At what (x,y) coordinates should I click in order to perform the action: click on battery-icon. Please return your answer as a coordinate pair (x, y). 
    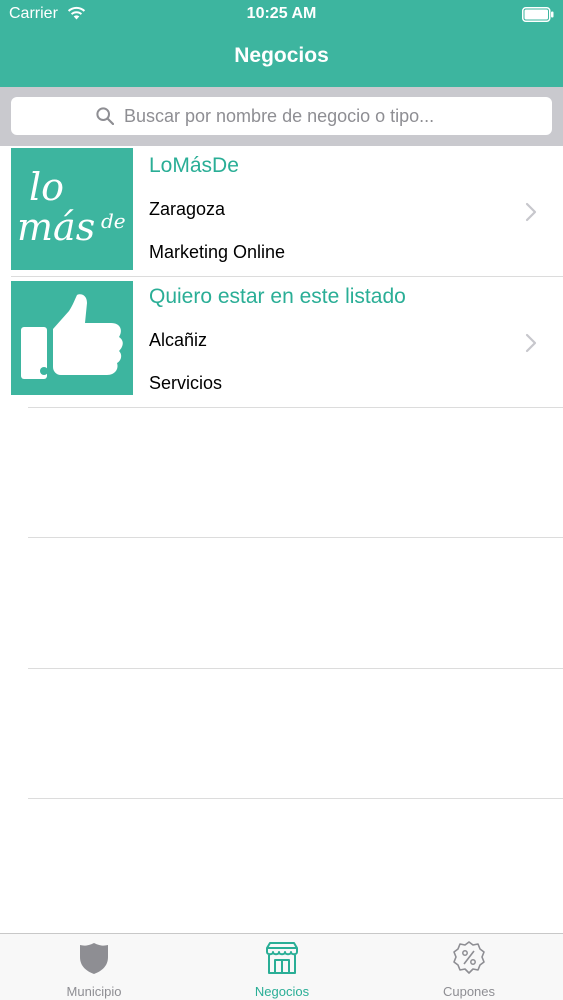
    Looking at the image, I should click on (538, 14).